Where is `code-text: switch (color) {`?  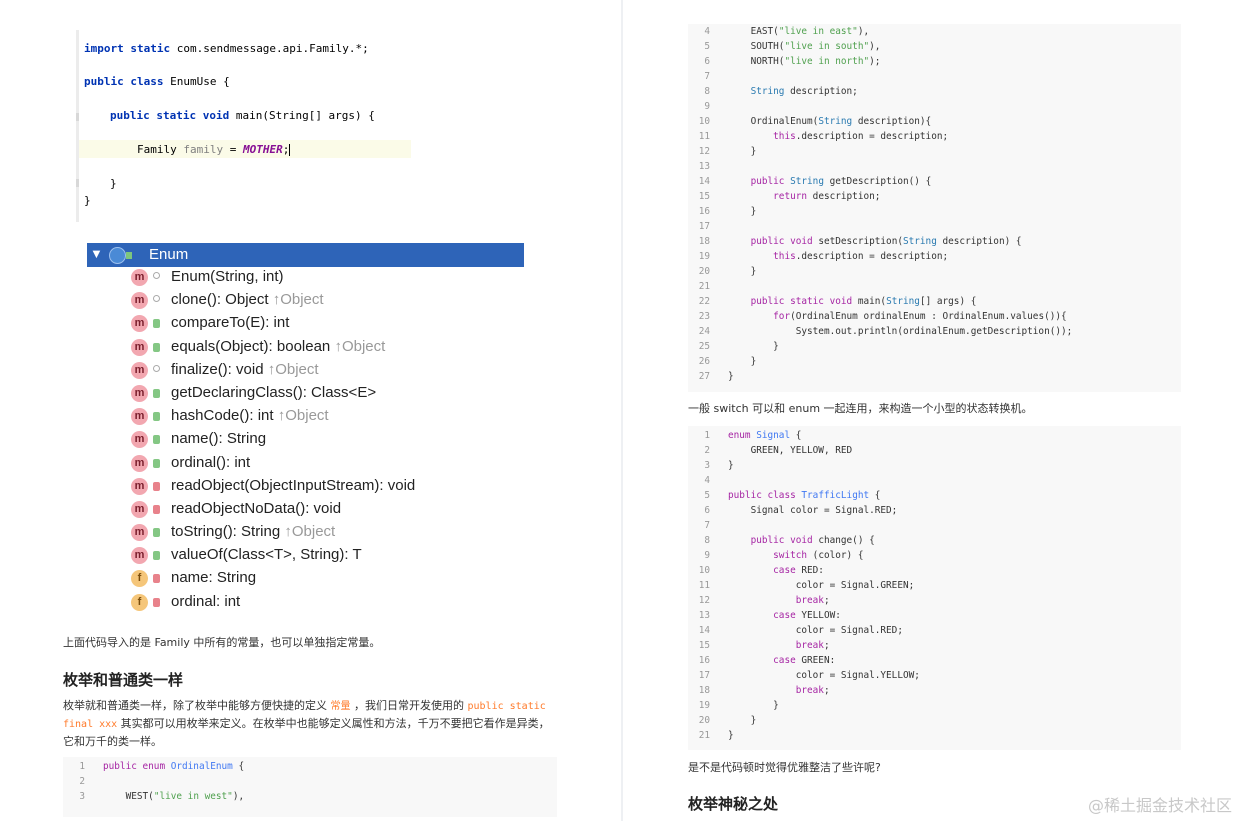 code-text: switch (color) { is located at coordinates (818, 555).